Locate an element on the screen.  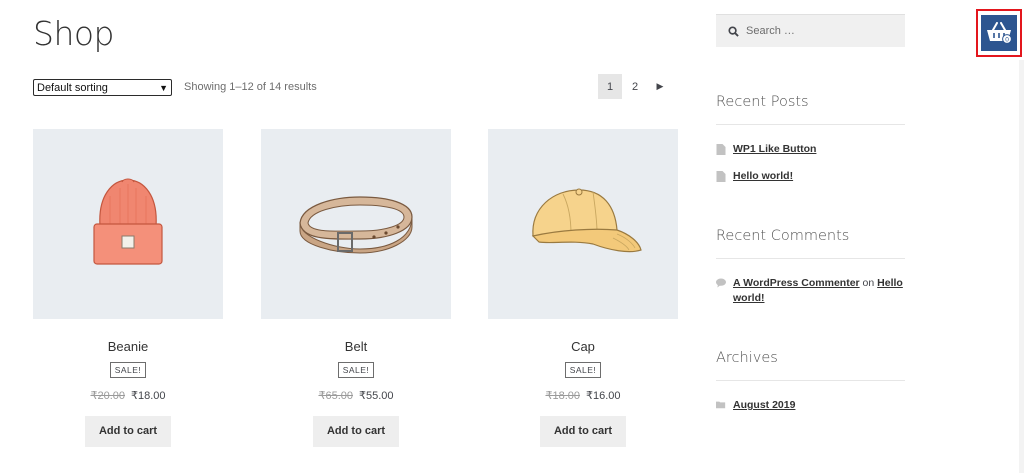
product-card-beanie: Beanie SALE! ₹20.00 ₹18.00 Add to cart is located at coordinates (128, 288).